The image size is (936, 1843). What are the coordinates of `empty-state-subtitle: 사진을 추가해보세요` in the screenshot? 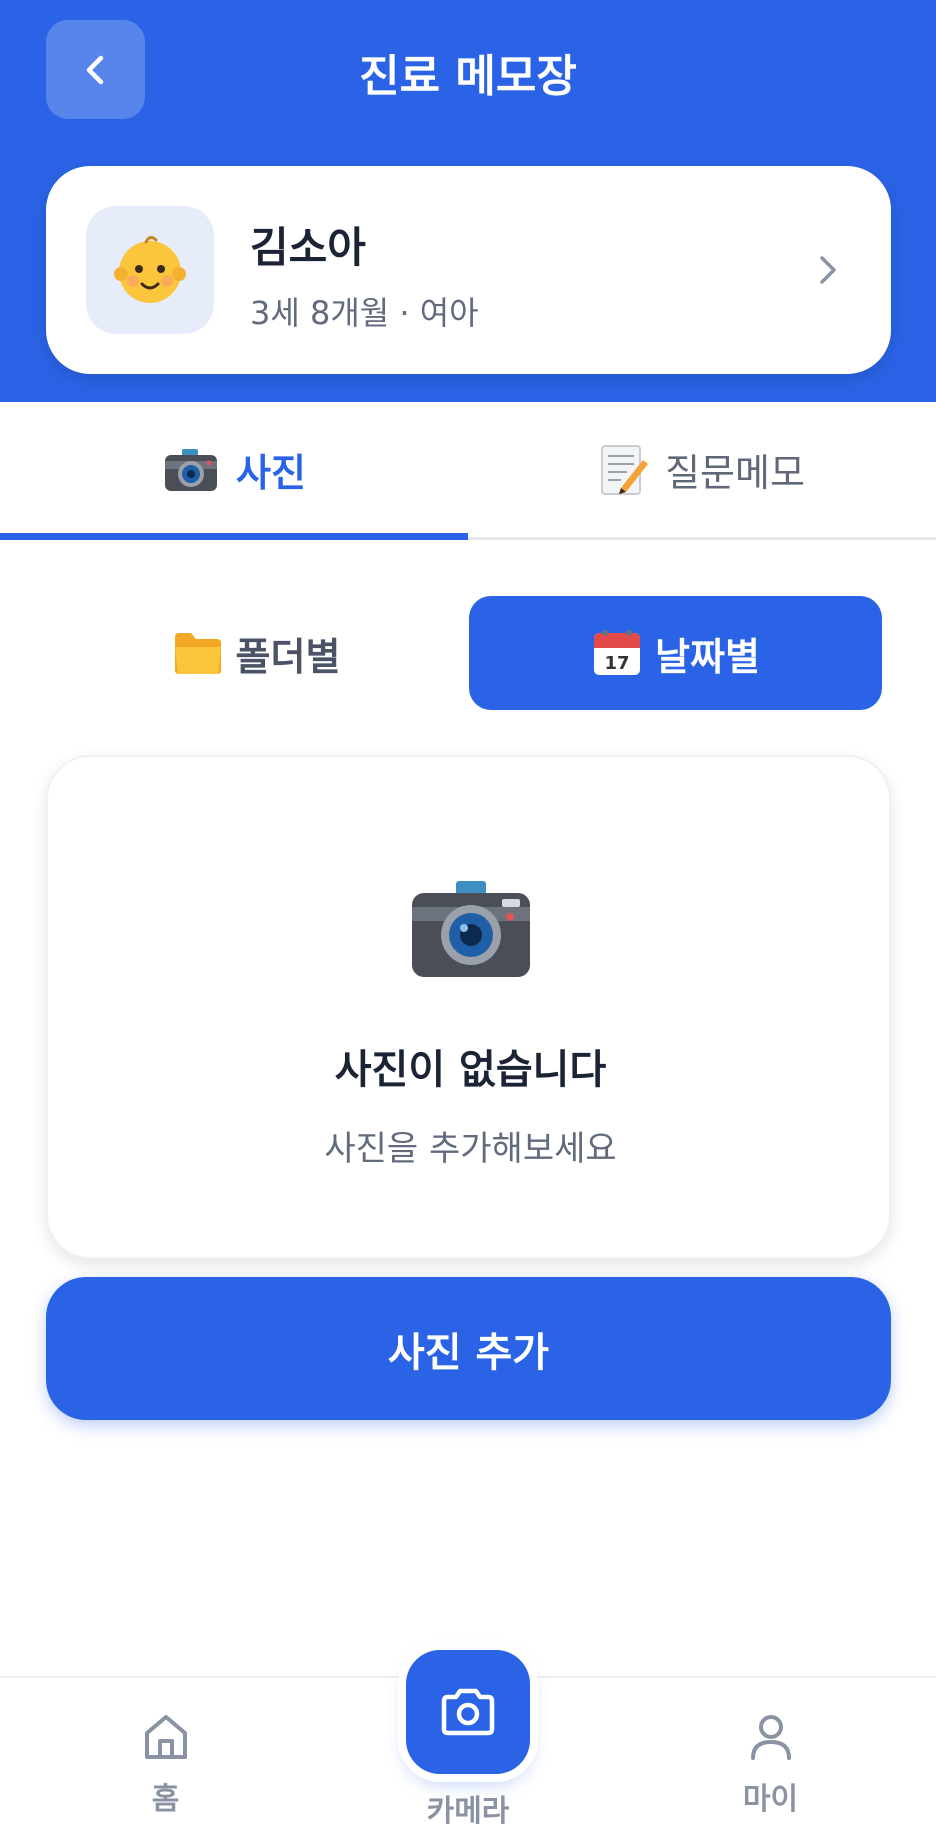 It's located at (470, 1149).